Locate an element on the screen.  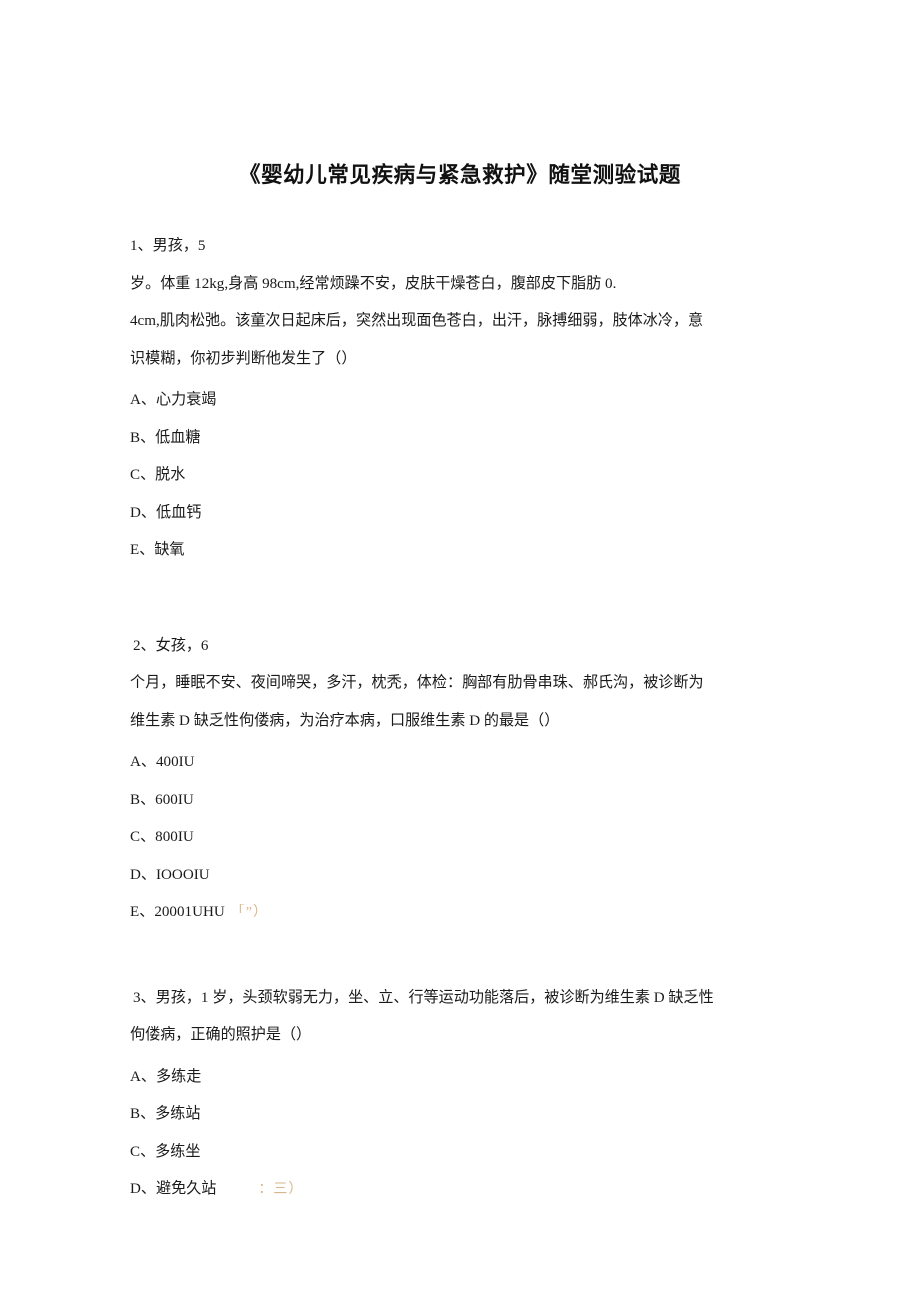
option-item: B、低血糖 is located at coordinates (461, 439).